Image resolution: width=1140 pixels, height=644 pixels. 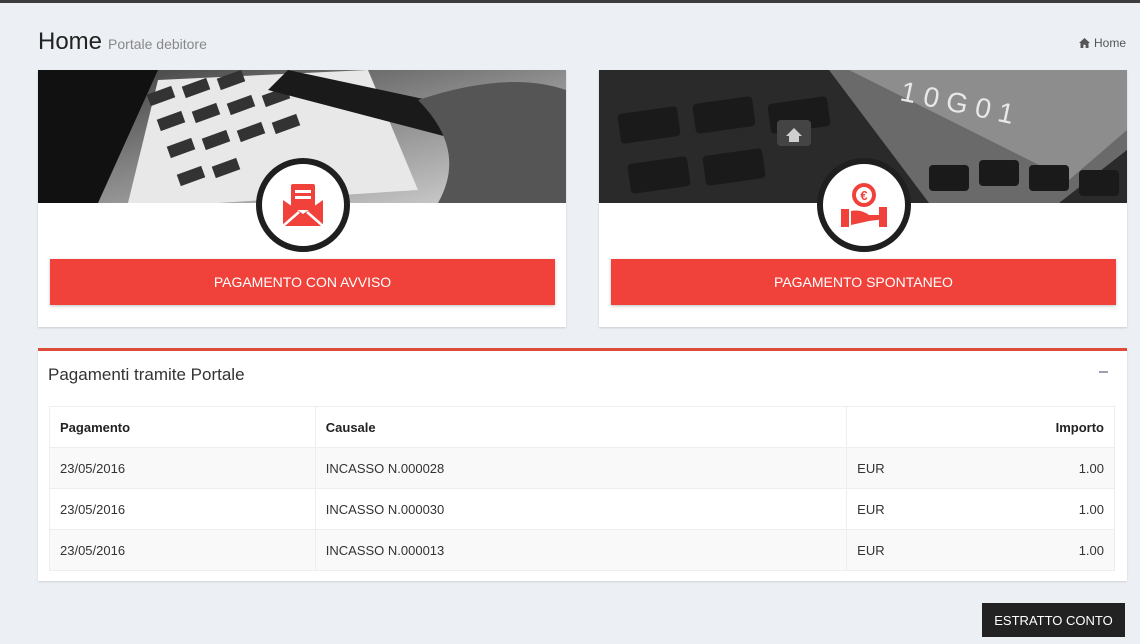 What do you see at coordinates (302, 282) in the screenshot?
I see `pagamento-avviso-button: PAGAMENTO CON AVVISO` at bounding box center [302, 282].